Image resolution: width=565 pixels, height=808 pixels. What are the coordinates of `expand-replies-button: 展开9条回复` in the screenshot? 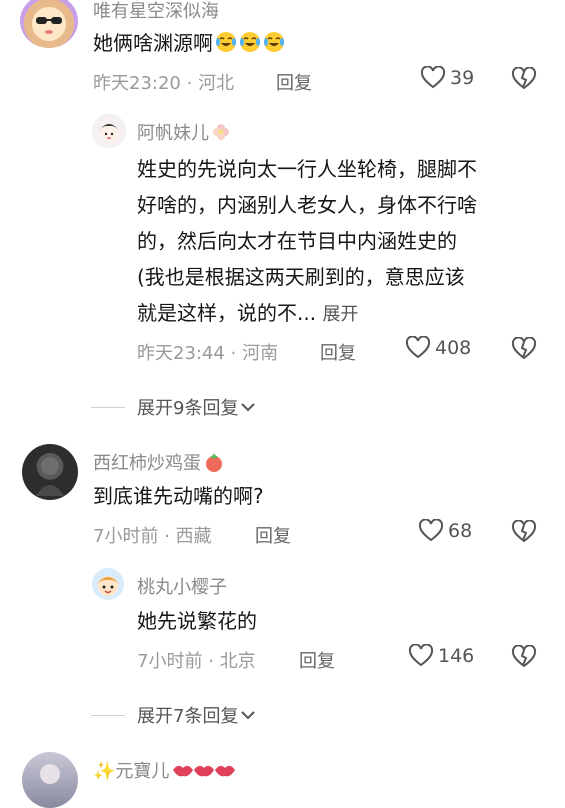 It's located at (173, 407).